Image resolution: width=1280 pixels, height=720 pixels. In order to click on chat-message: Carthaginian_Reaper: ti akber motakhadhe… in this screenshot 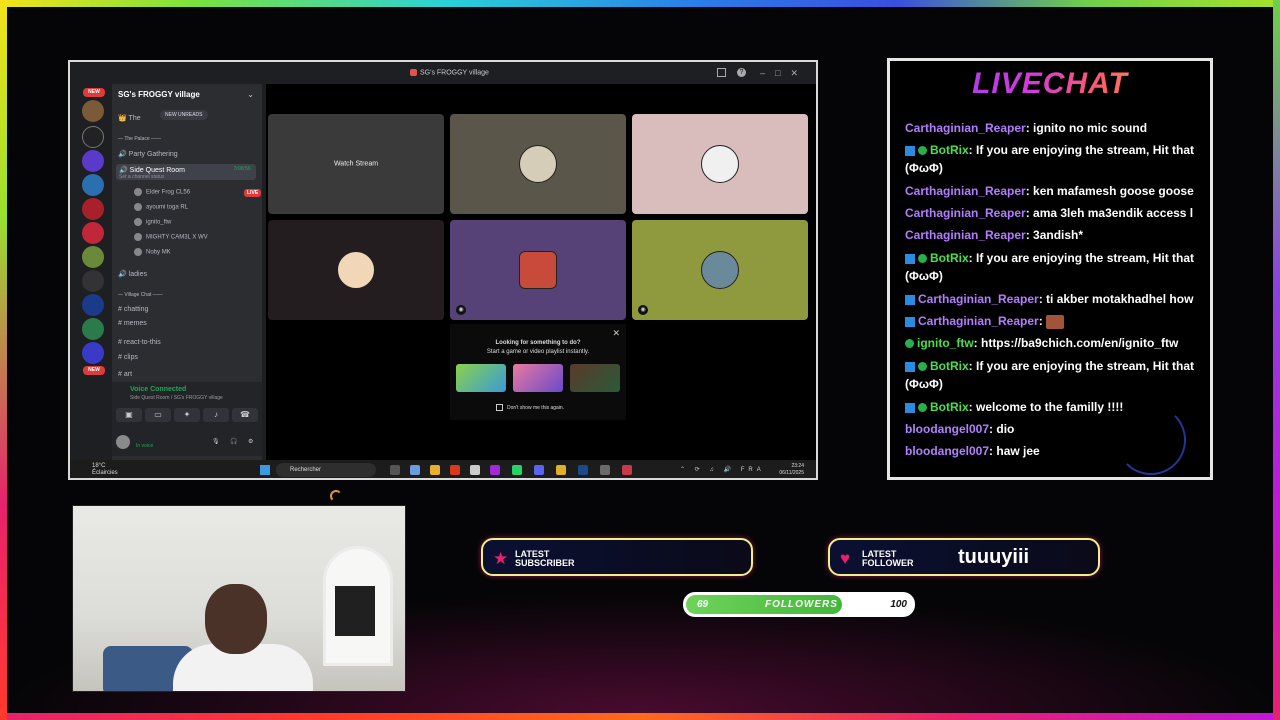, I will do `click(1049, 299)`.